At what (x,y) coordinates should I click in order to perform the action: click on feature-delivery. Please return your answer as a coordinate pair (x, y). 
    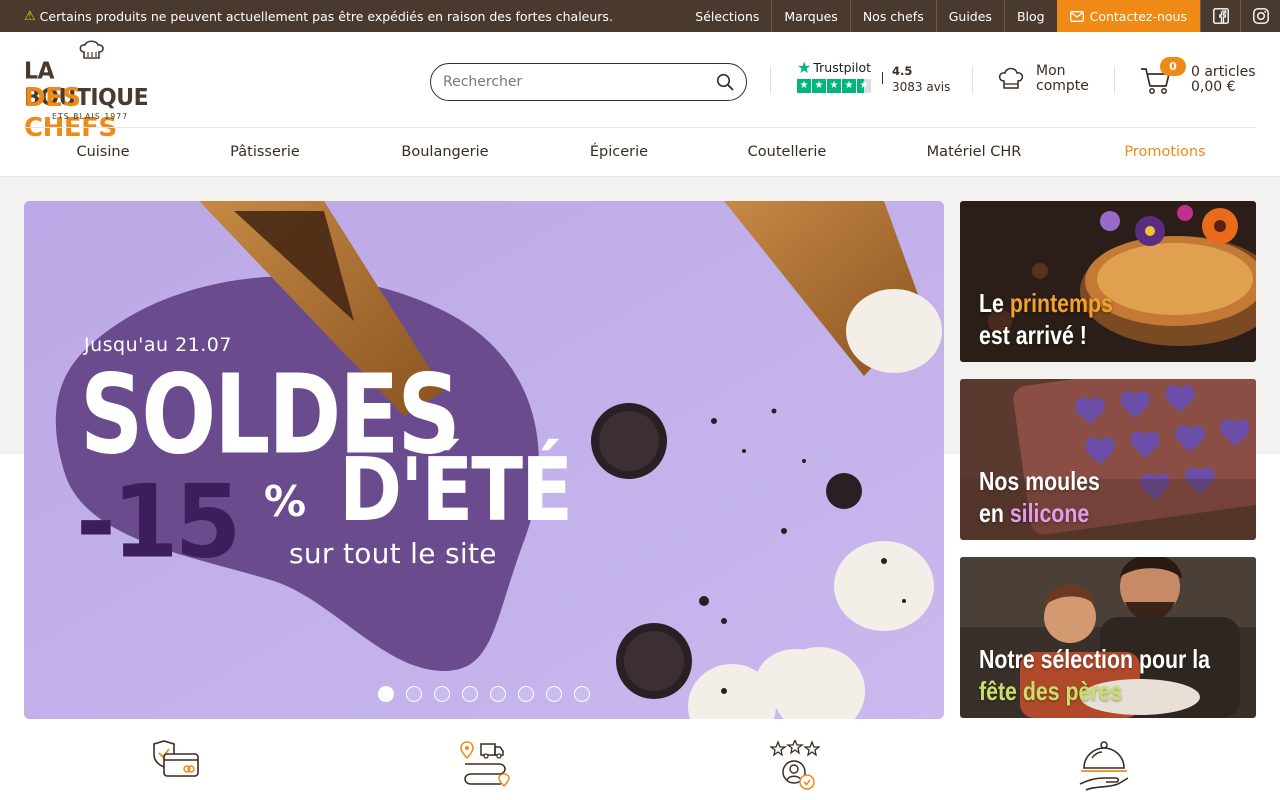
    Looking at the image, I should click on (486, 767).